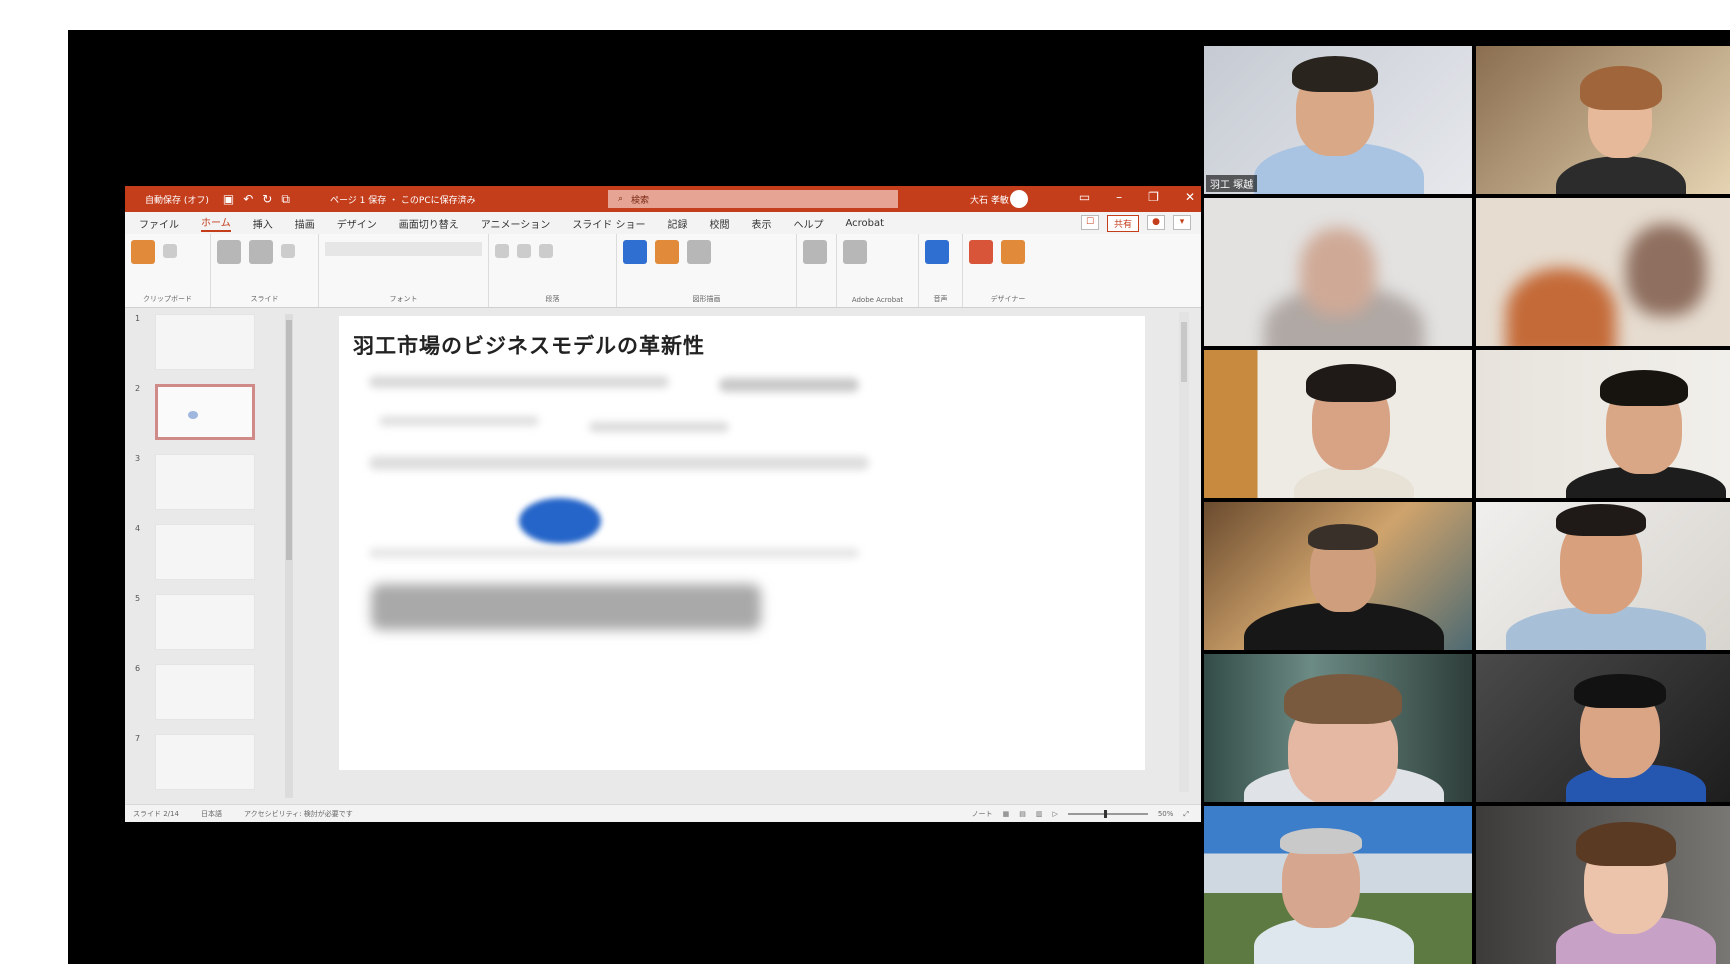  I want to click on reading-view-icon: ▥, so click(1039, 814).